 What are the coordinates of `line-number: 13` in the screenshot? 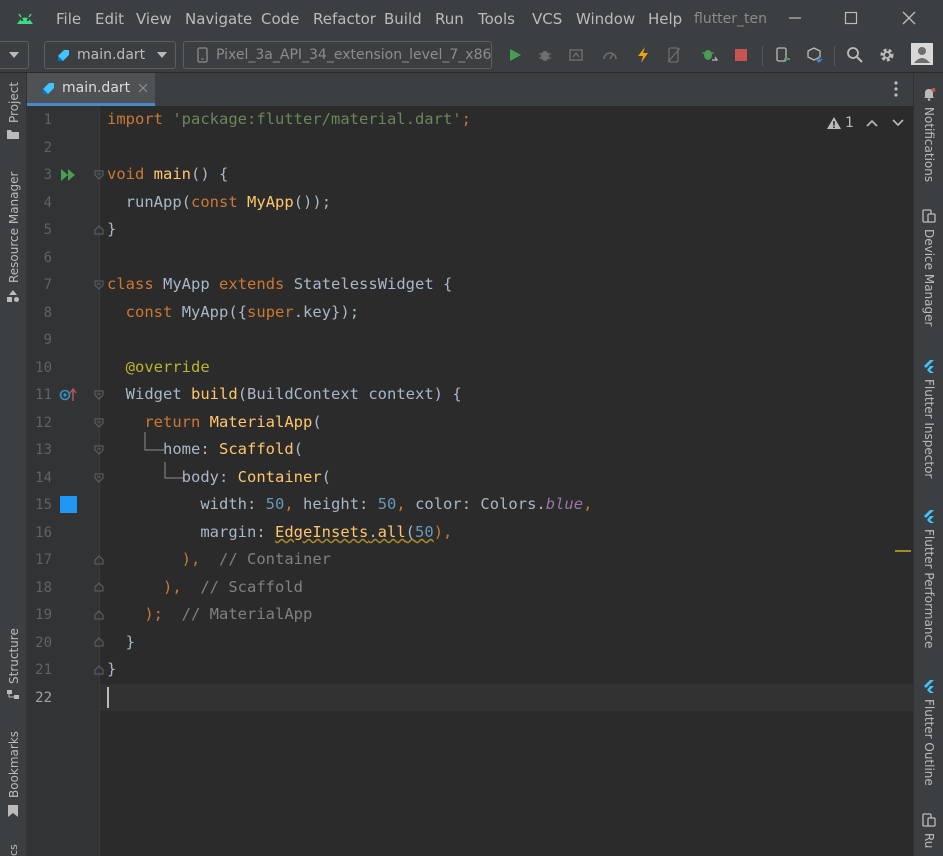 It's located at (43, 450).